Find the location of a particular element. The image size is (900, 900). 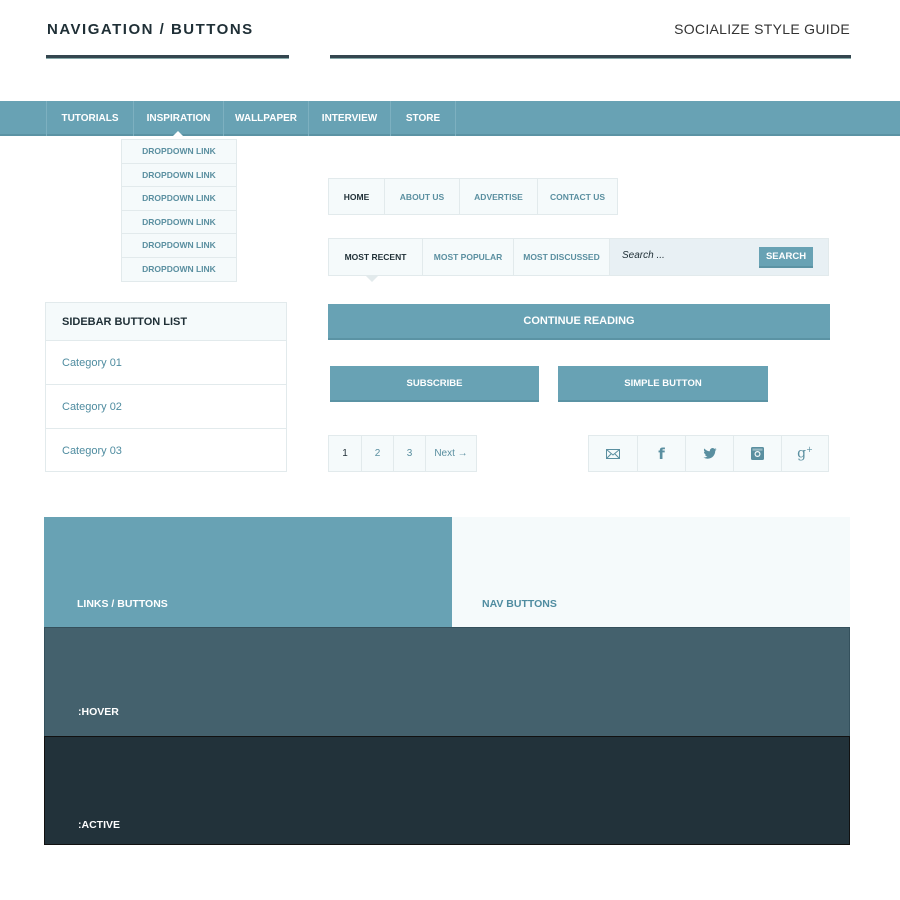

instagram-button is located at coordinates (757, 453).